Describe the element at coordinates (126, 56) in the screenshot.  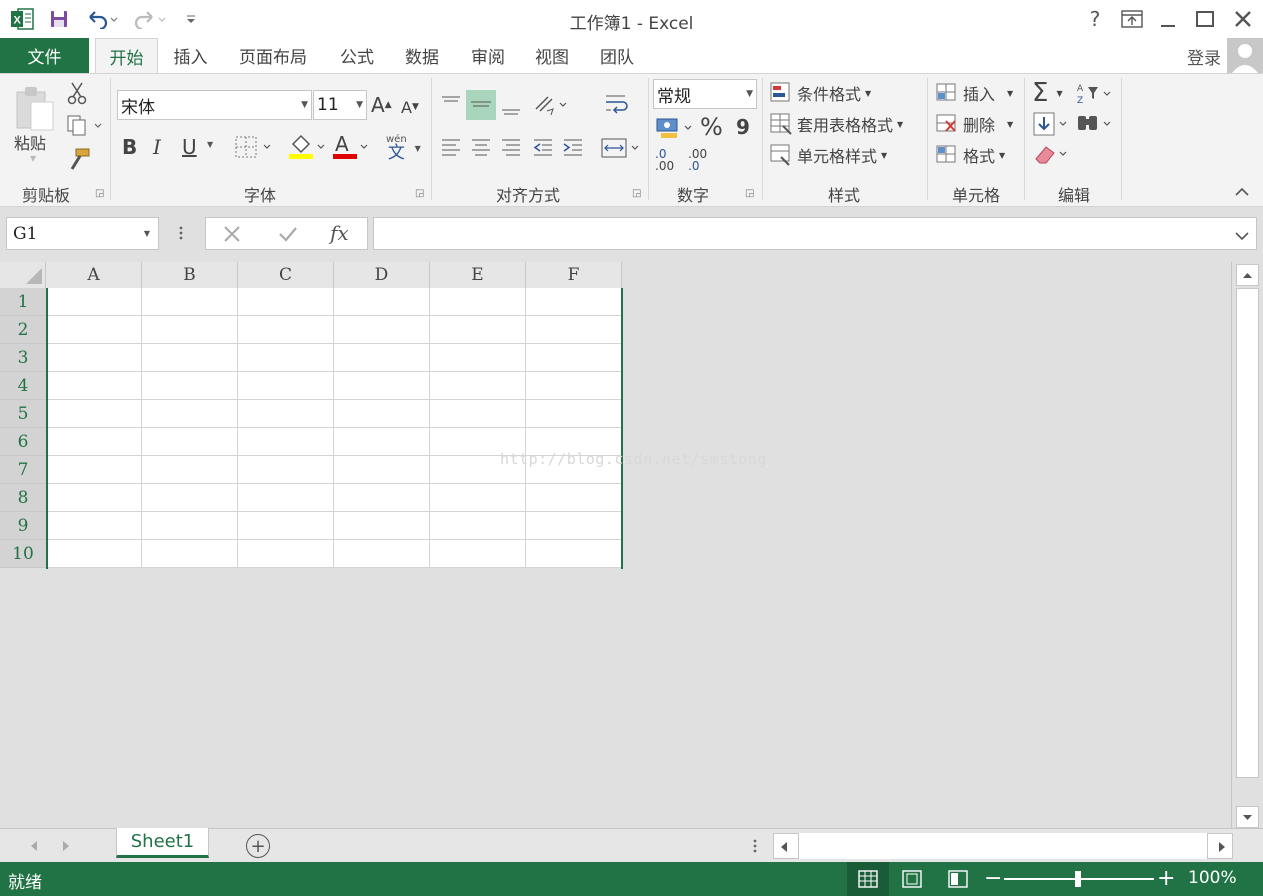
I see `tab-home: 开始` at that location.